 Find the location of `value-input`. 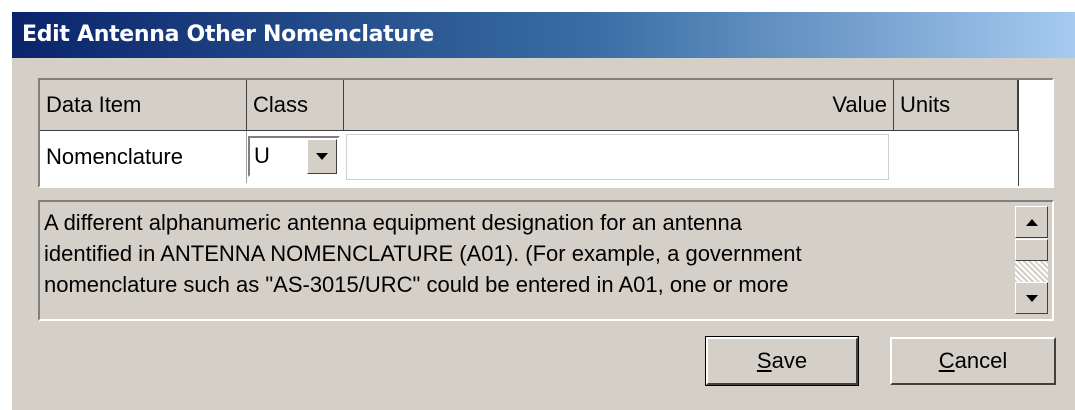

value-input is located at coordinates (617, 157).